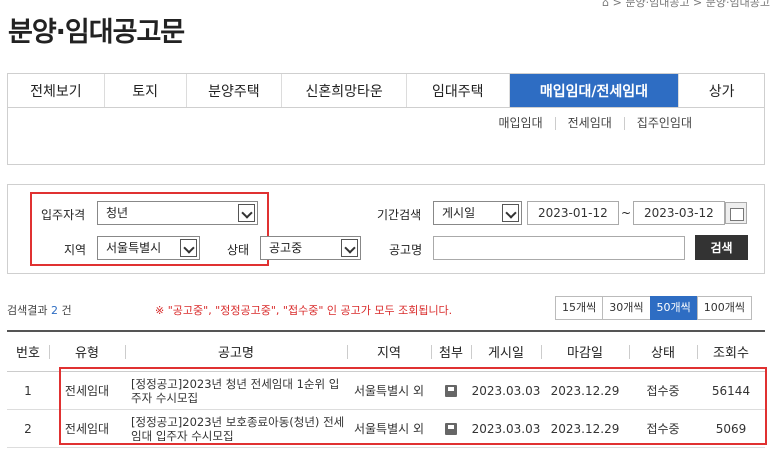  I want to click on page-size-15: 15개씩, so click(579, 308).